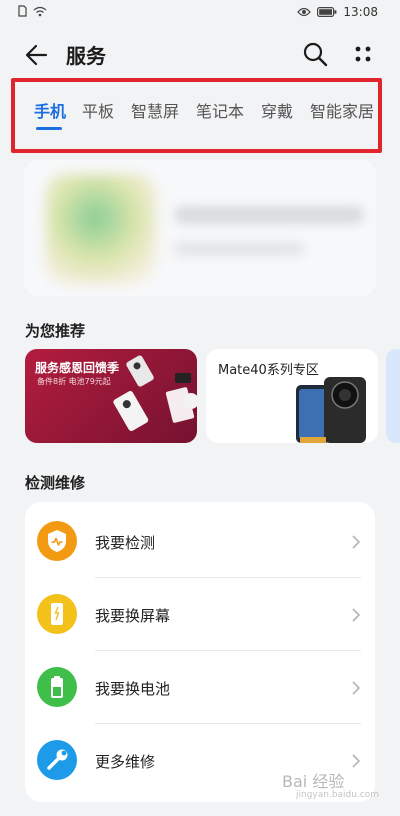 This screenshot has width=400, height=816. What do you see at coordinates (57, 687) in the screenshot?
I see `battery-icon` at bounding box center [57, 687].